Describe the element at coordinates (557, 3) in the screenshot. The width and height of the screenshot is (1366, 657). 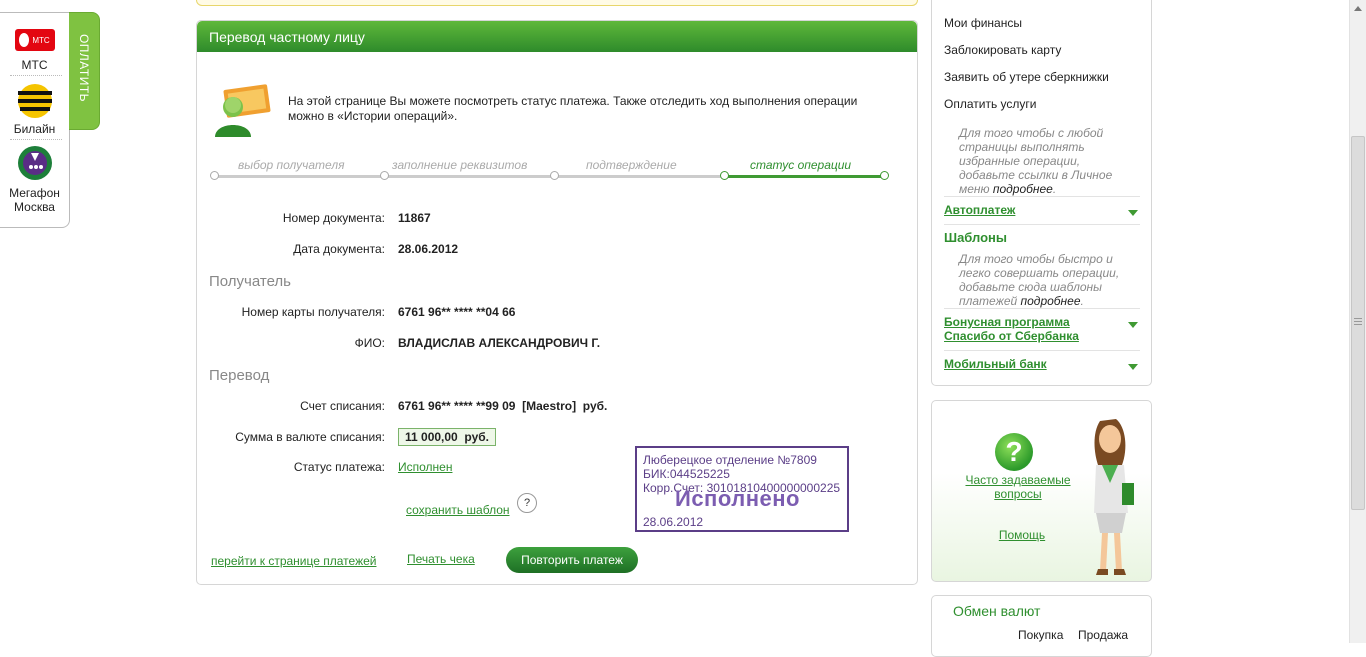
I see `notice-bar-edge` at that location.